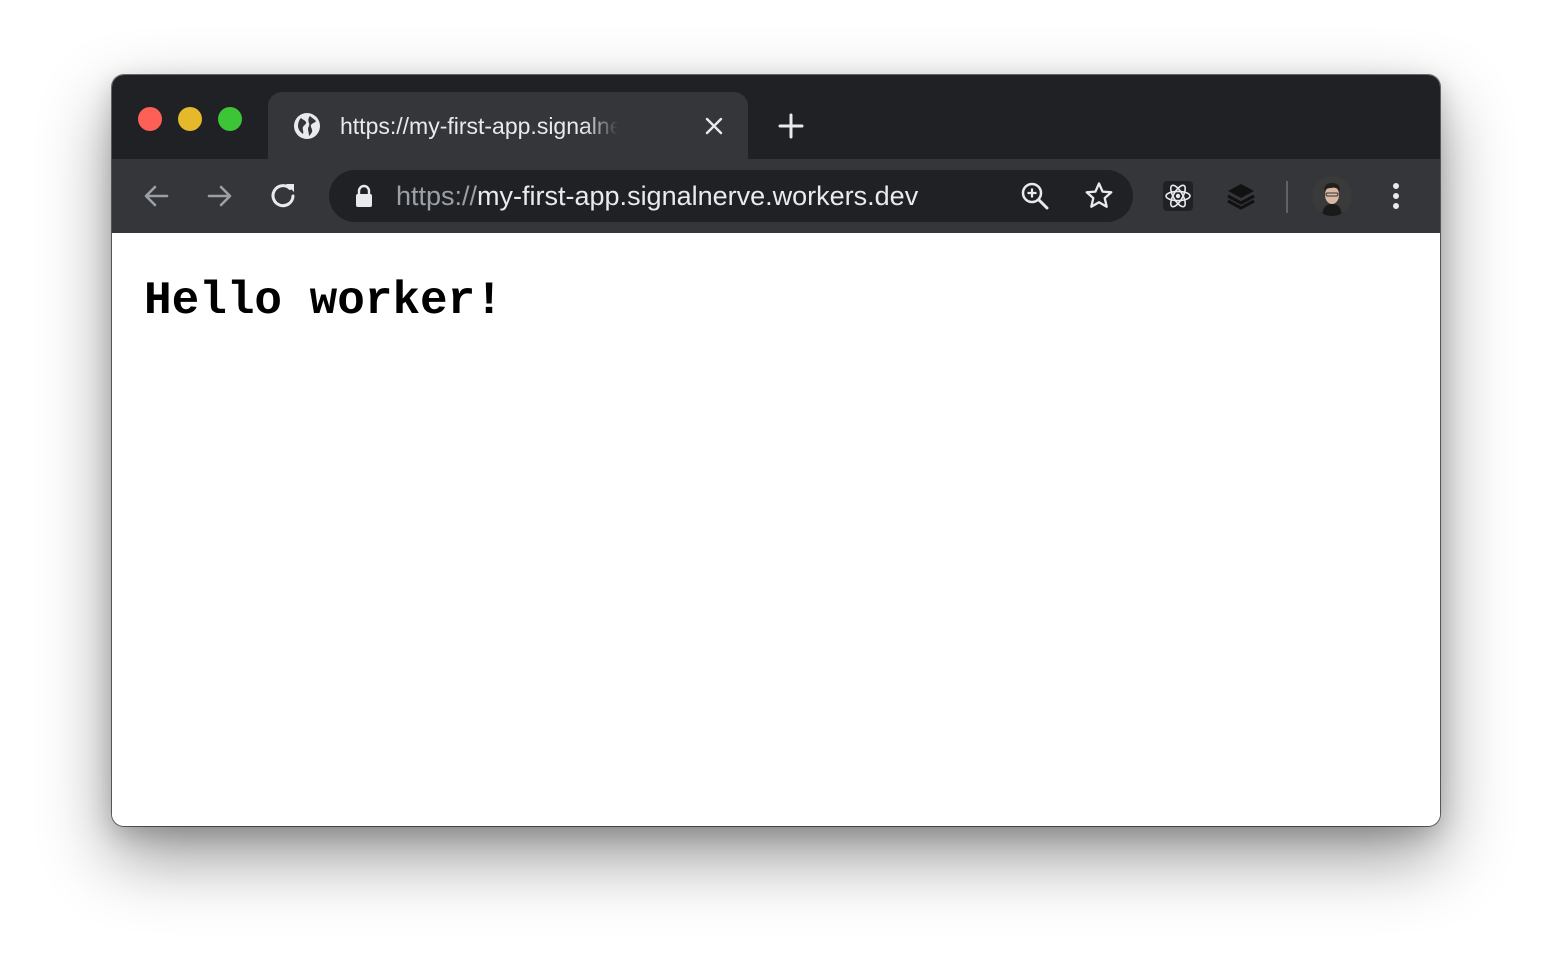 The image size is (1552, 974). Describe the element at coordinates (284, 196) in the screenshot. I see `reload-icon` at that location.